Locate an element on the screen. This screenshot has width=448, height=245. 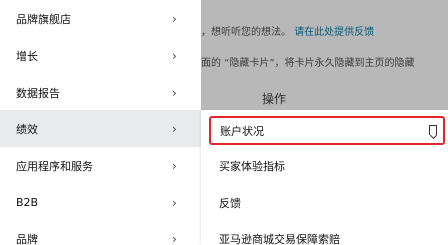
menu-item-apps-services: 应用程序和服务 › is located at coordinates (100, 165).